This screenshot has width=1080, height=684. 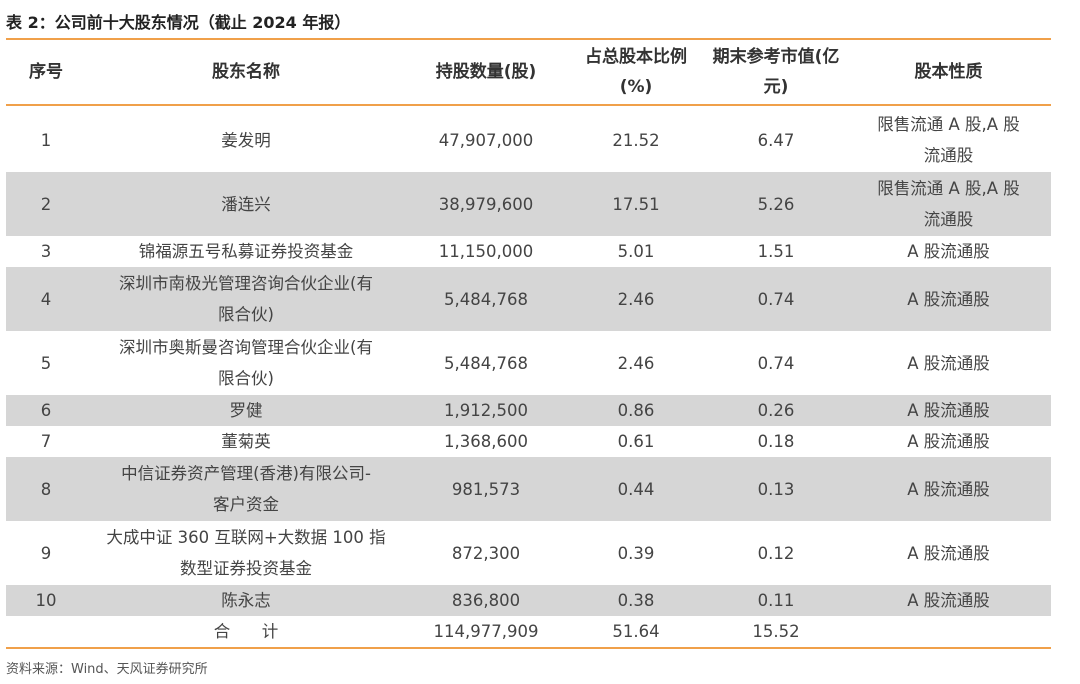 I want to click on total-ratio: 51.64, so click(x=636, y=632).